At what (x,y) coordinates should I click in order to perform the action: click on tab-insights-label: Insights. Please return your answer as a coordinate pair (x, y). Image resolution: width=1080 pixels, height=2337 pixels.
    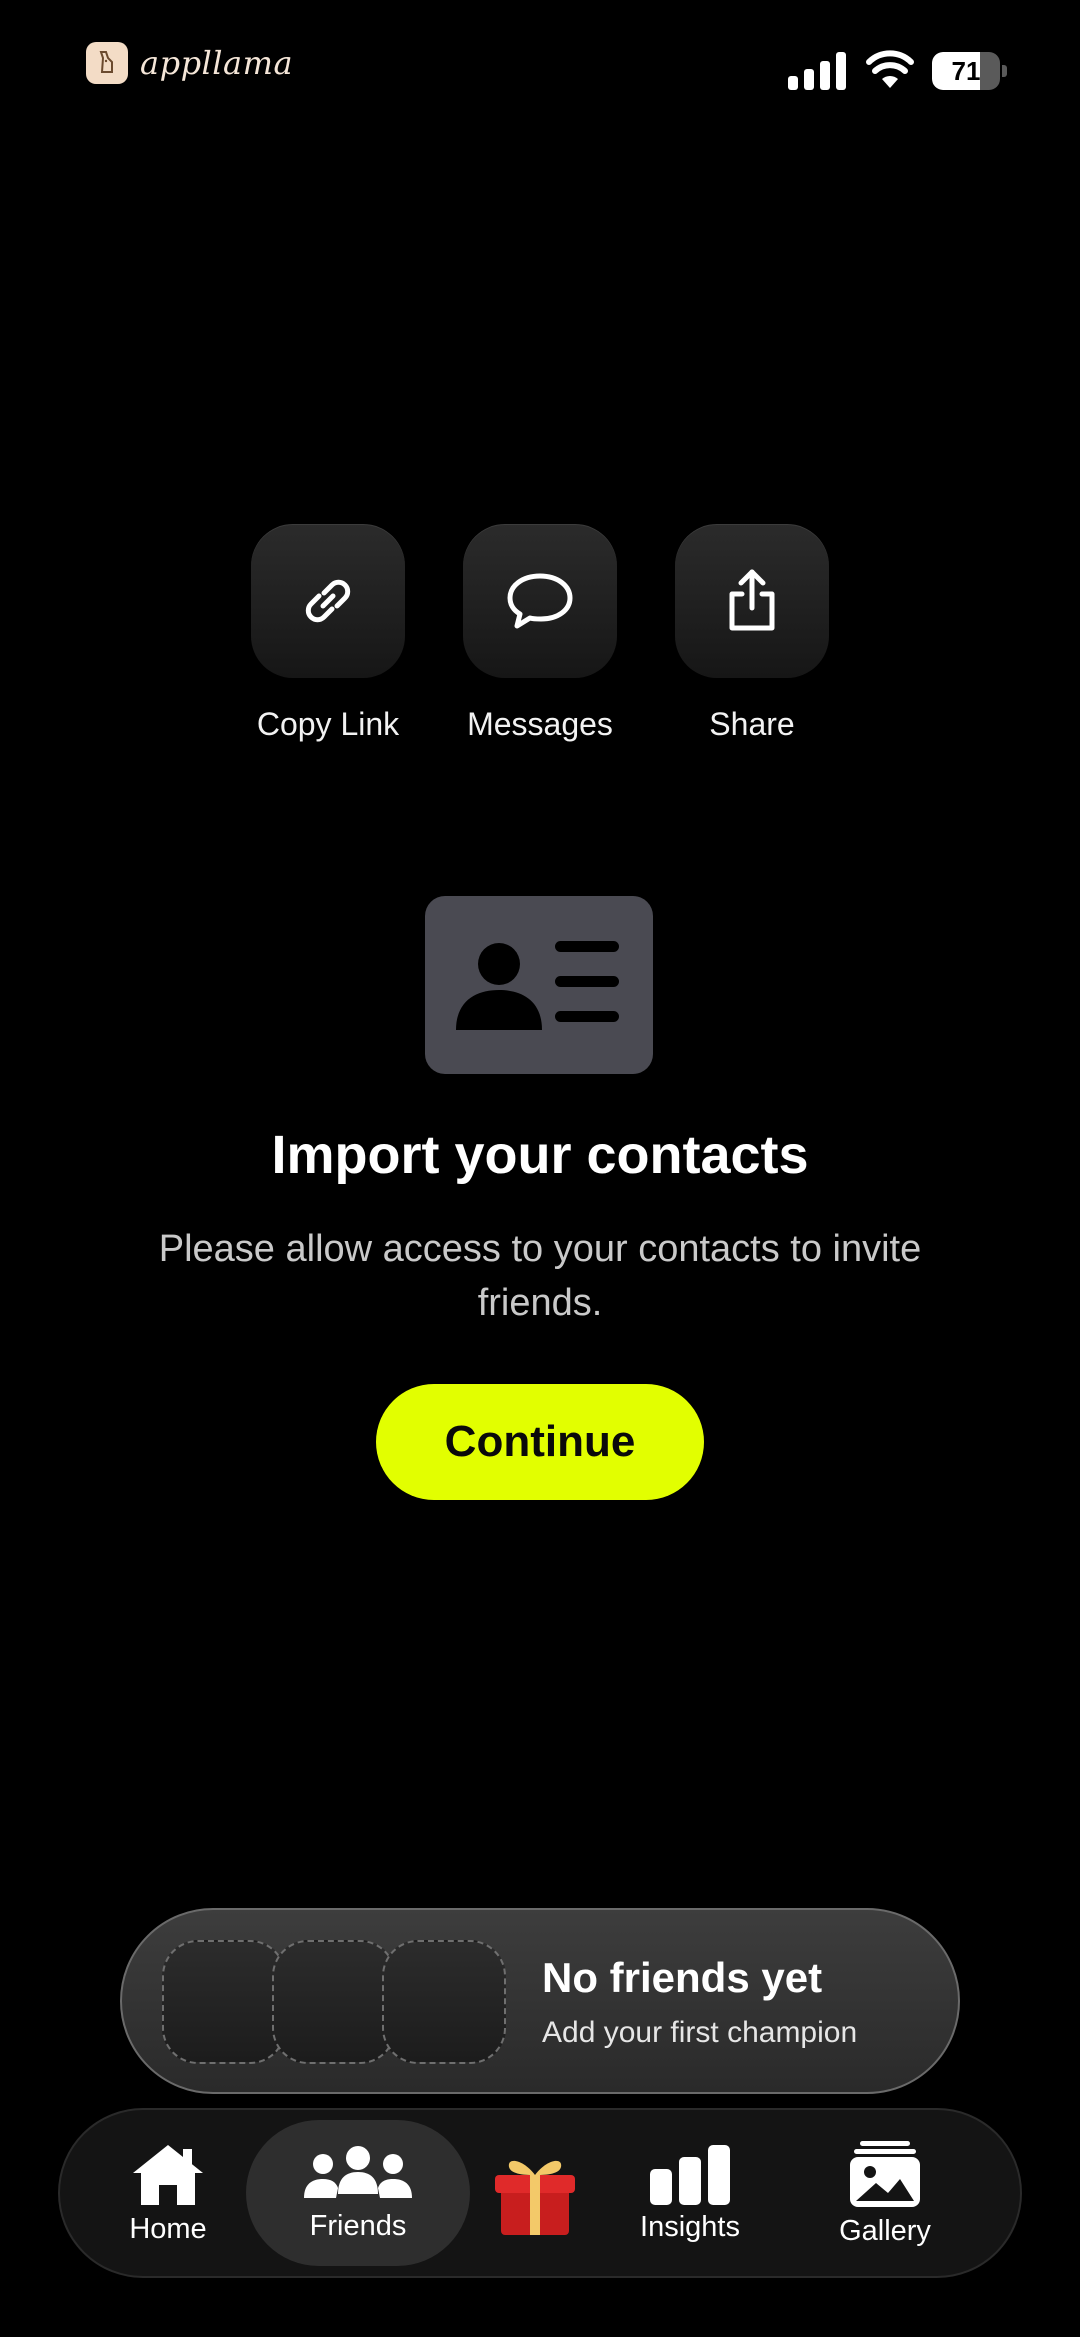
    Looking at the image, I should click on (690, 2226).